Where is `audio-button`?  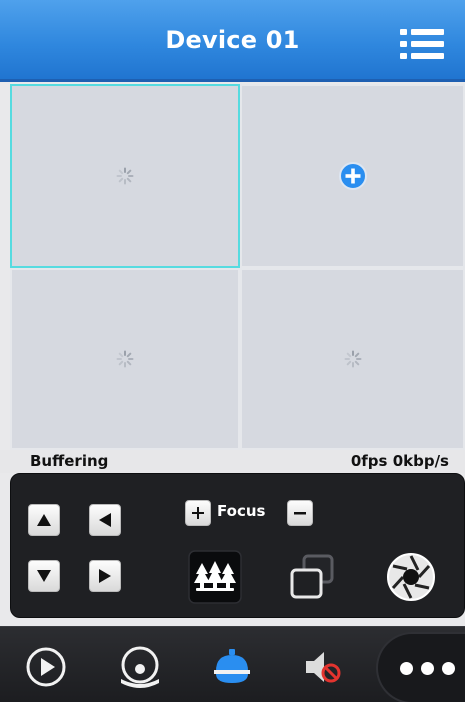
audio-button is located at coordinates (324, 667).